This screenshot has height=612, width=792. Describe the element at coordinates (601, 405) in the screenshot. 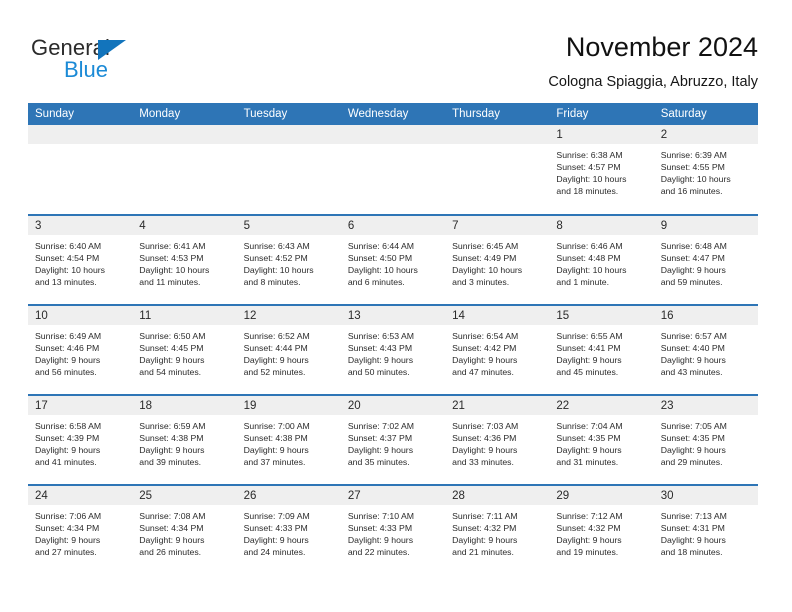

I see `day-number: 22` at that location.